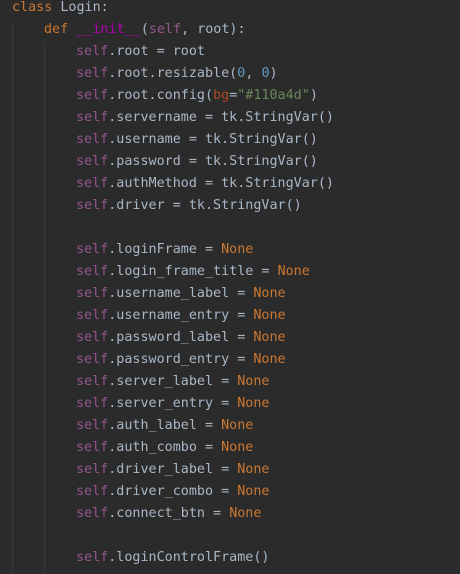 The width and height of the screenshot is (460, 574). What do you see at coordinates (221, 183) in the screenshot?
I see `code-token: .authMethod = tk.StringVar()` at bounding box center [221, 183].